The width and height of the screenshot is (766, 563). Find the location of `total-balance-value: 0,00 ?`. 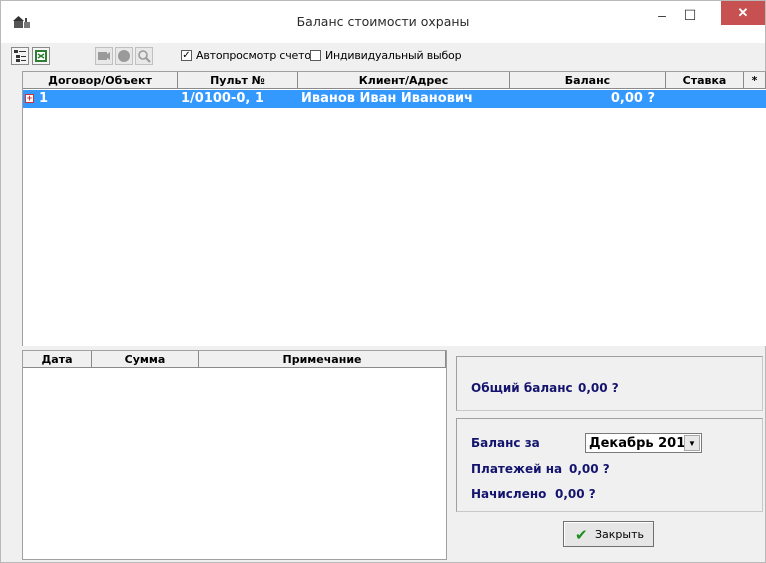

total-balance-value: 0,00 ? is located at coordinates (598, 388).